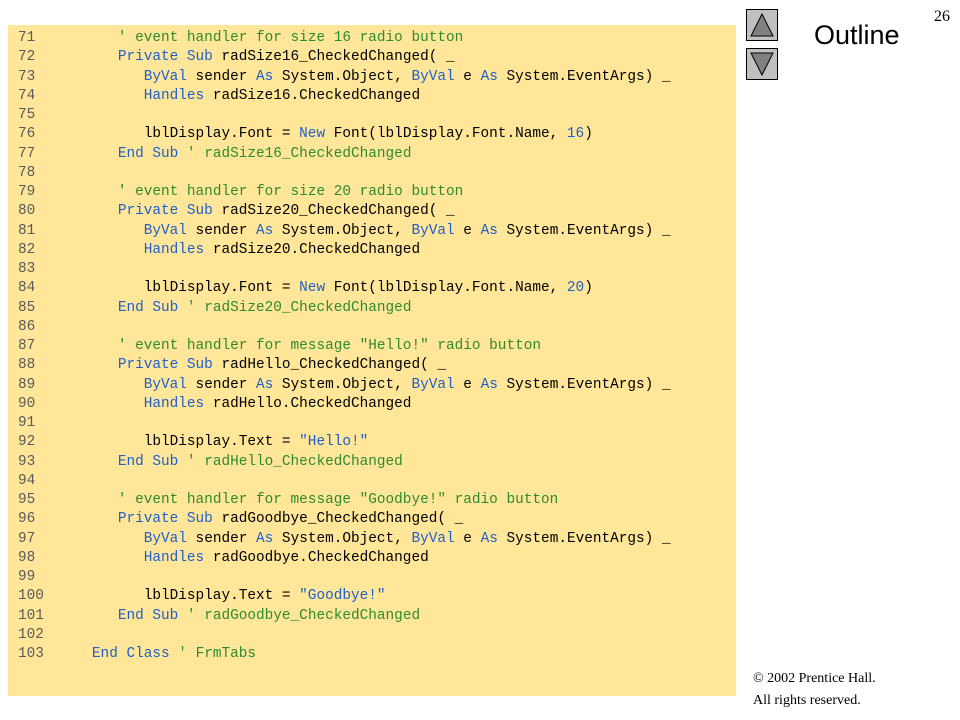 The image size is (960, 720). I want to click on line-number: 89, so click(27, 384).